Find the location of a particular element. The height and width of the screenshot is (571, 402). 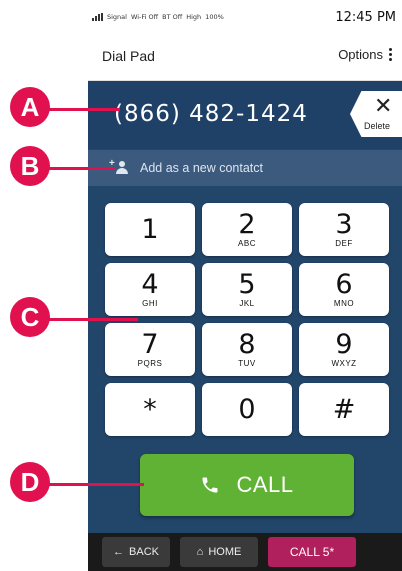

callout-b-connector is located at coordinates (80, 168).